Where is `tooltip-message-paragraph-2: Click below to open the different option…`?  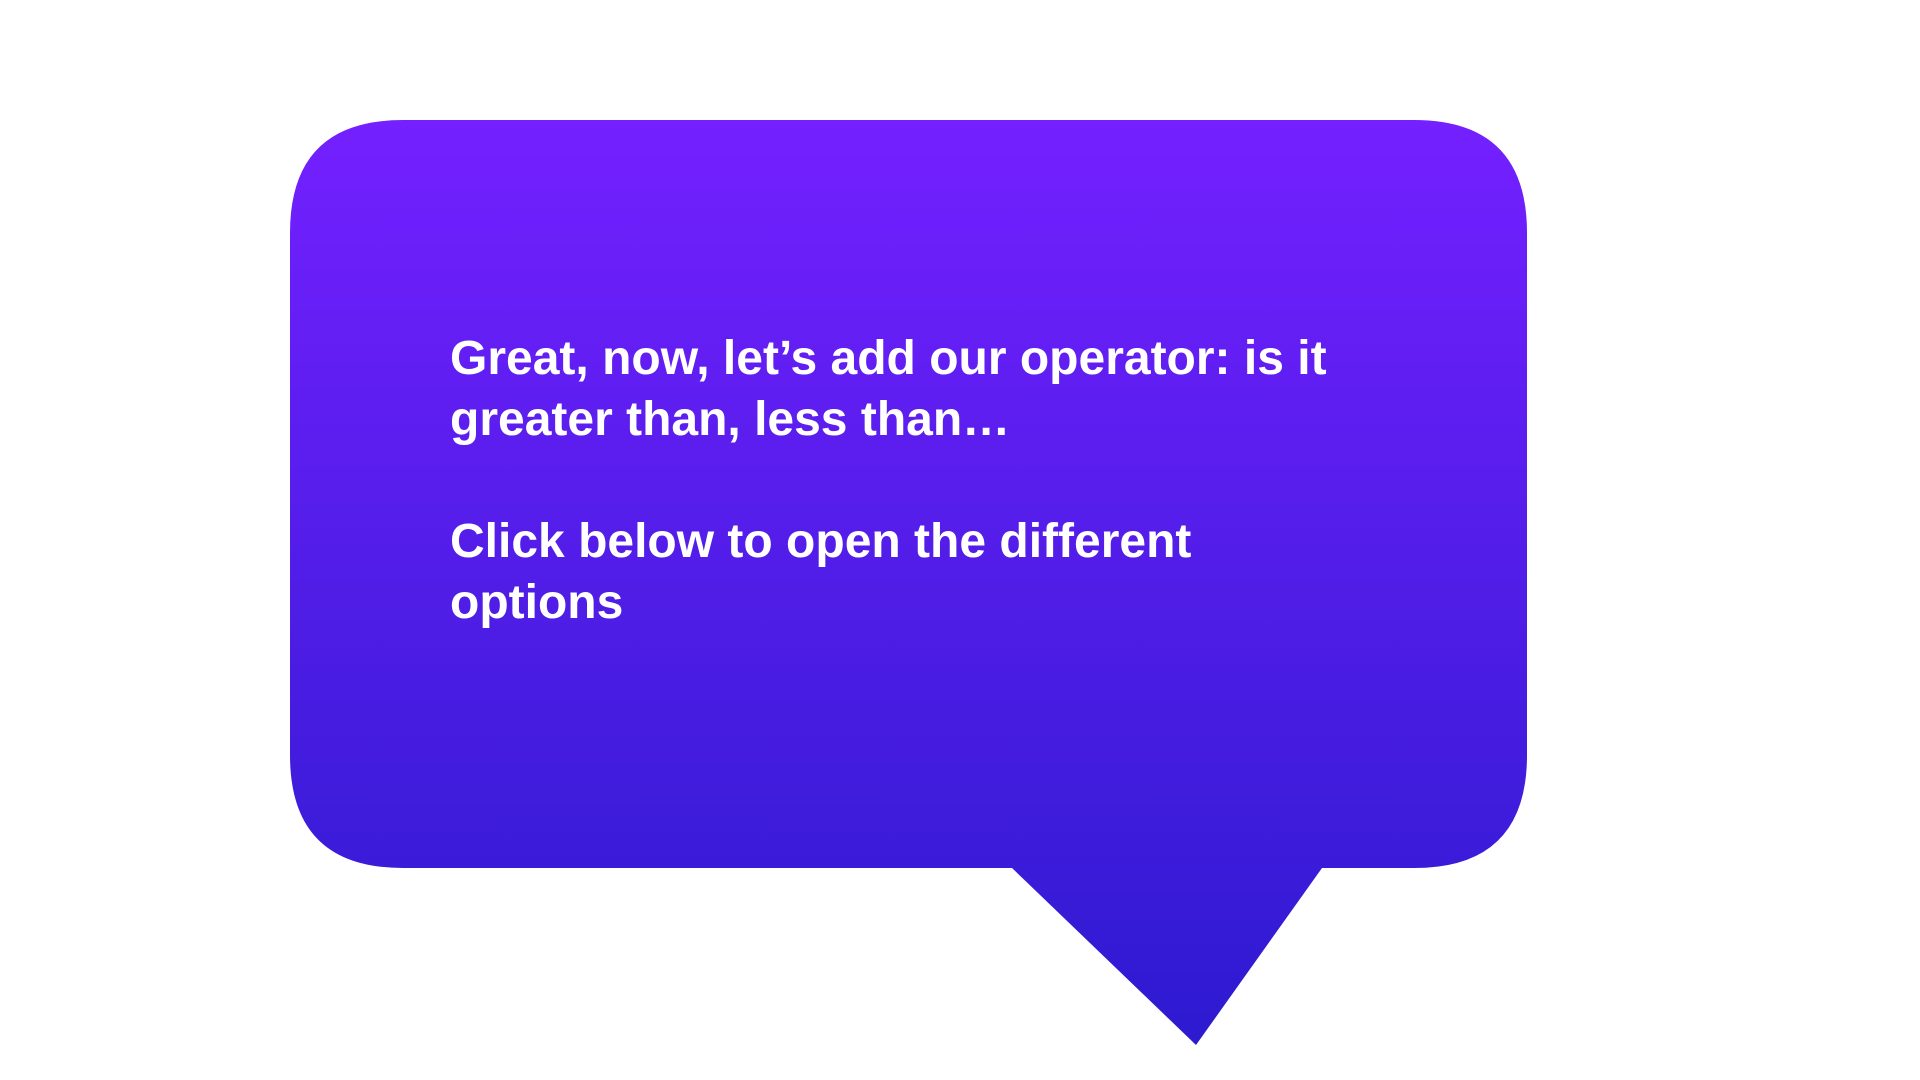
tooltip-message-paragraph-2: Click below to open the different option… is located at coordinates (821, 572).